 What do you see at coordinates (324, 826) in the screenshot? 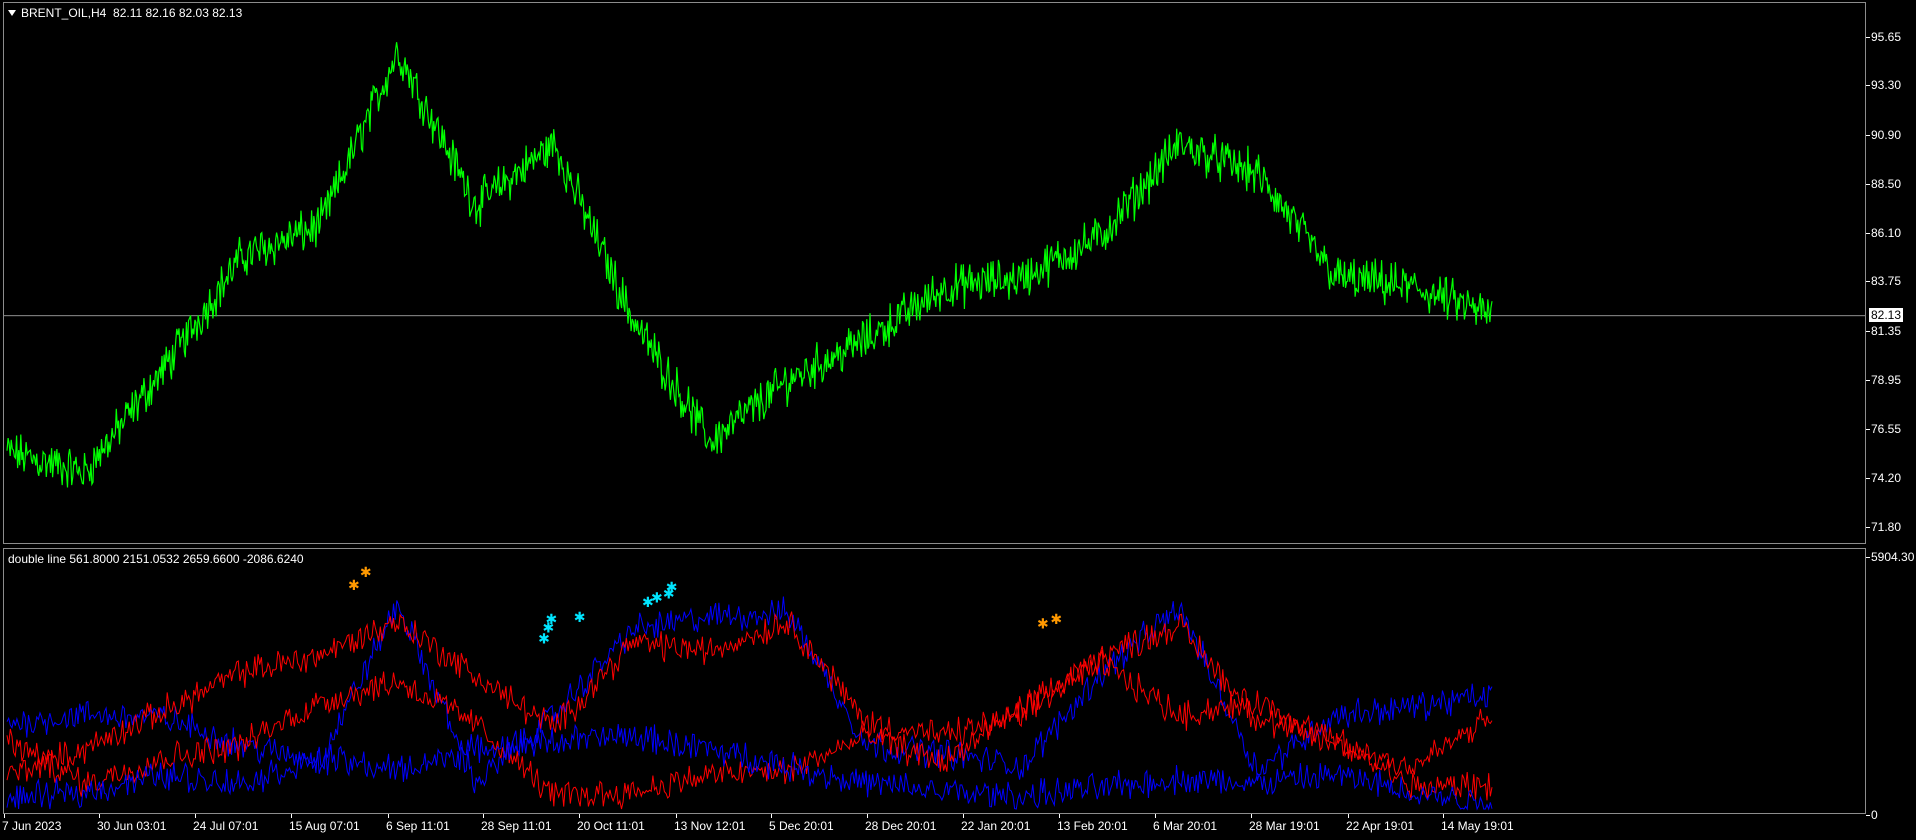
I see `time-axis-label: 15 Aug 07:01` at bounding box center [324, 826].